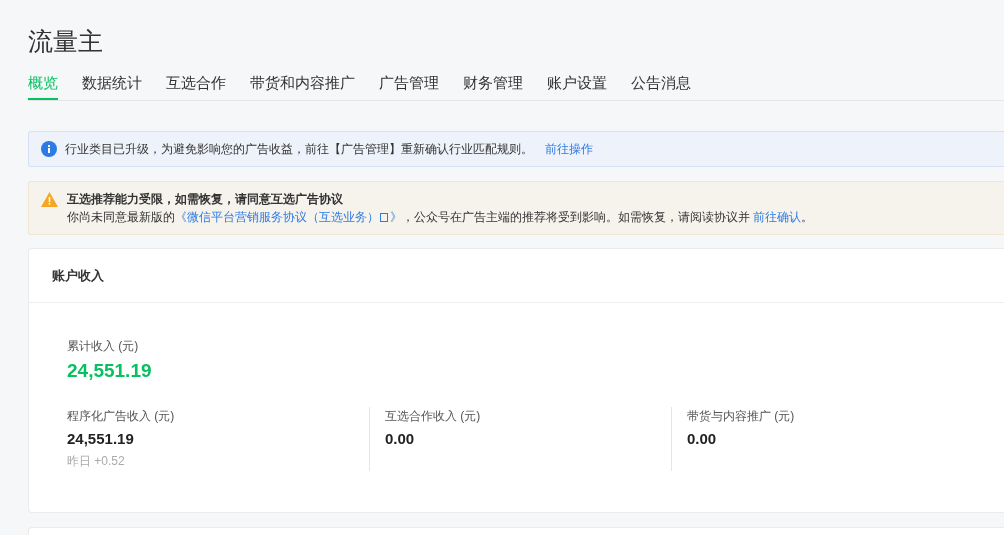 This screenshot has width=1004, height=535. Describe the element at coordinates (741, 416) in the screenshot. I see `stat-label: 带货与内容推广 (元)` at that location.